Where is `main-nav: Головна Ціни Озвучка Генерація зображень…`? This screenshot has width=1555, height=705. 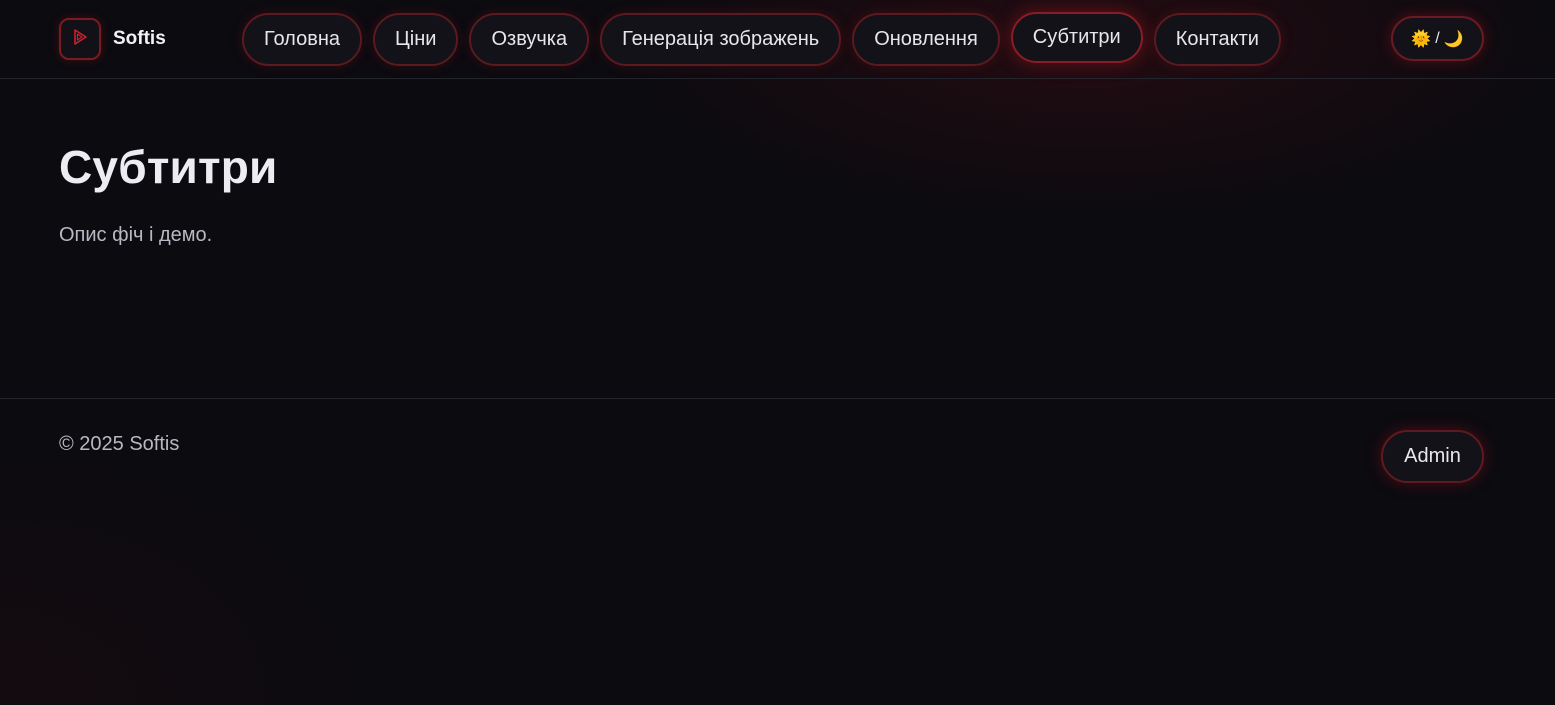
main-nav: Головна Ціни Озвучка Генерація зображень… is located at coordinates (761, 39).